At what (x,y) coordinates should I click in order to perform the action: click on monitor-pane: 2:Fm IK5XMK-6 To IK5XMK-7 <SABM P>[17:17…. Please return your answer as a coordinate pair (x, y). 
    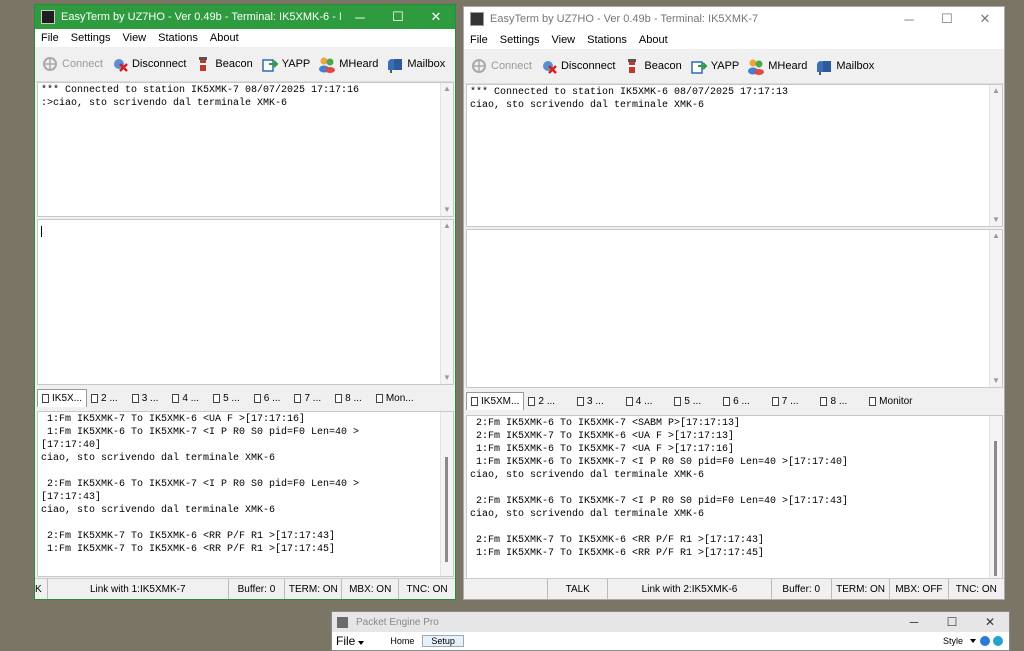
    Looking at the image, I should click on (734, 497).